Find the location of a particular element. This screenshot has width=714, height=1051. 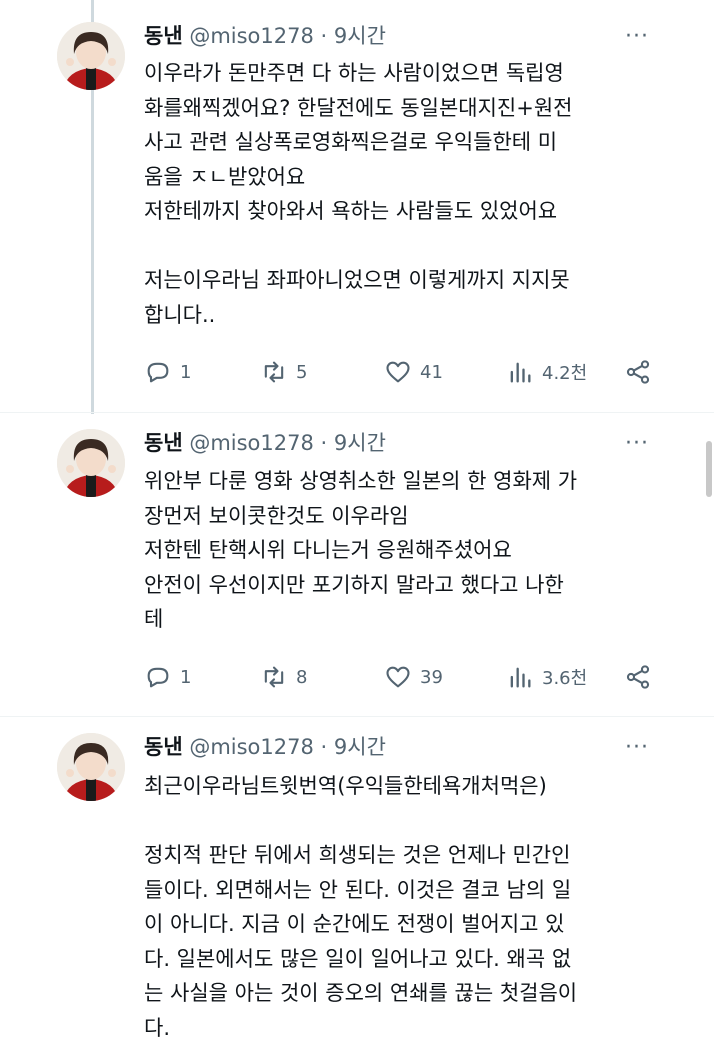

tweet-actions: 1 5 41 4.2천 is located at coordinates (404, 373).